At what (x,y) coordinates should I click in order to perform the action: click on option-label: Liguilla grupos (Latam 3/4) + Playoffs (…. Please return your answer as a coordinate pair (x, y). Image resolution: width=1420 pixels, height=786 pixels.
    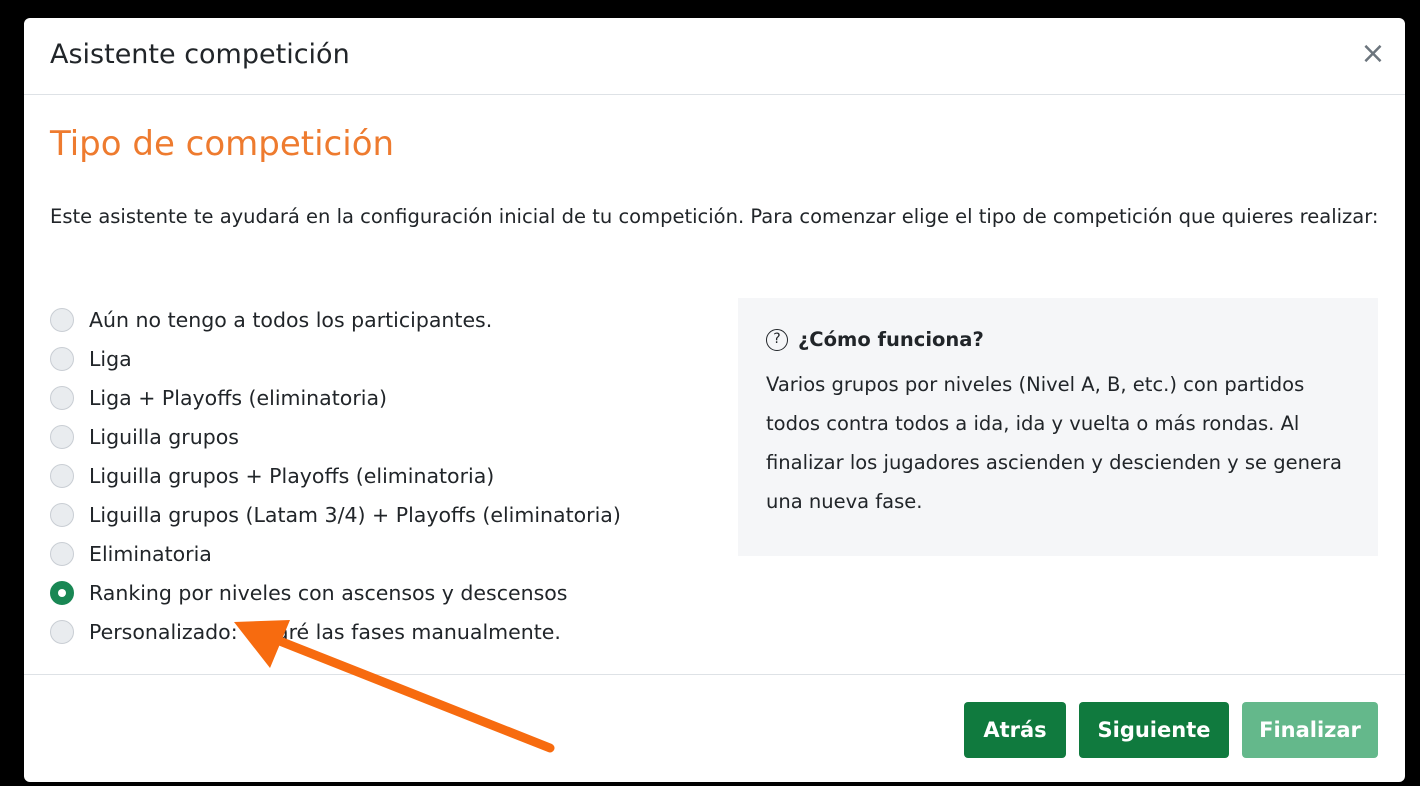
    Looking at the image, I should click on (355, 514).